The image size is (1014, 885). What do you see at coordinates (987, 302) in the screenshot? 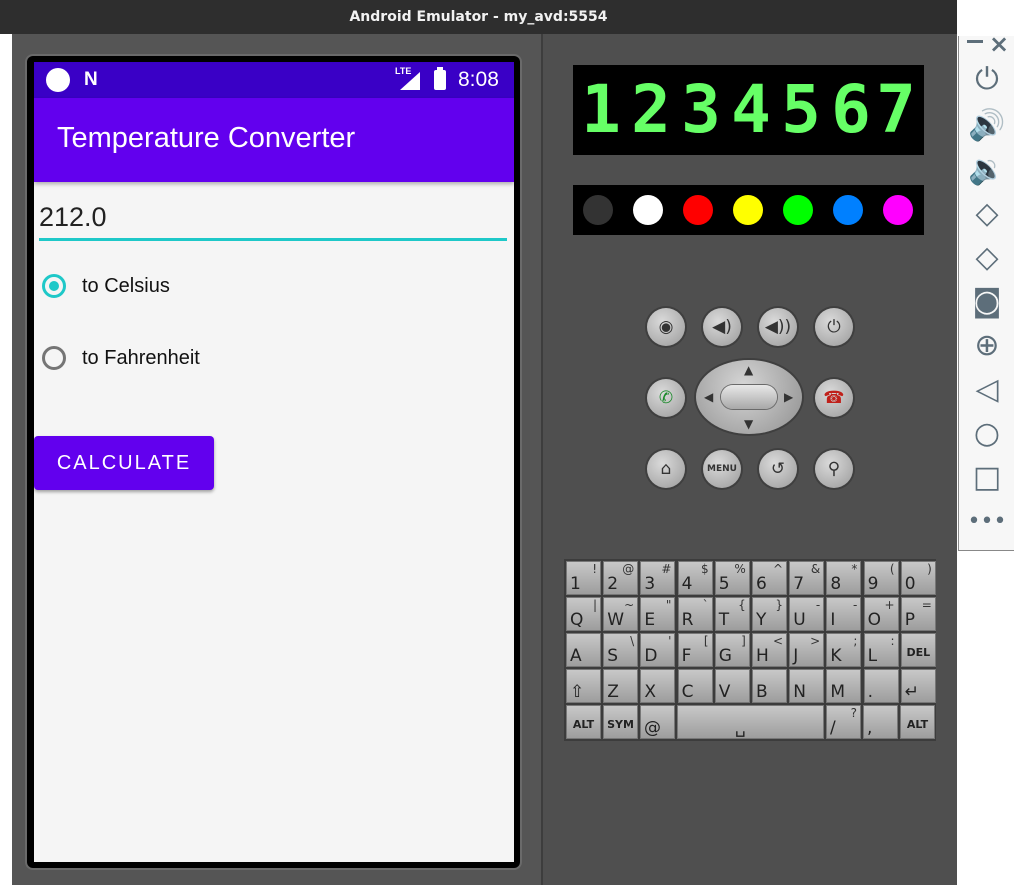
I see `screenshot-icon: ◙` at bounding box center [987, 302].